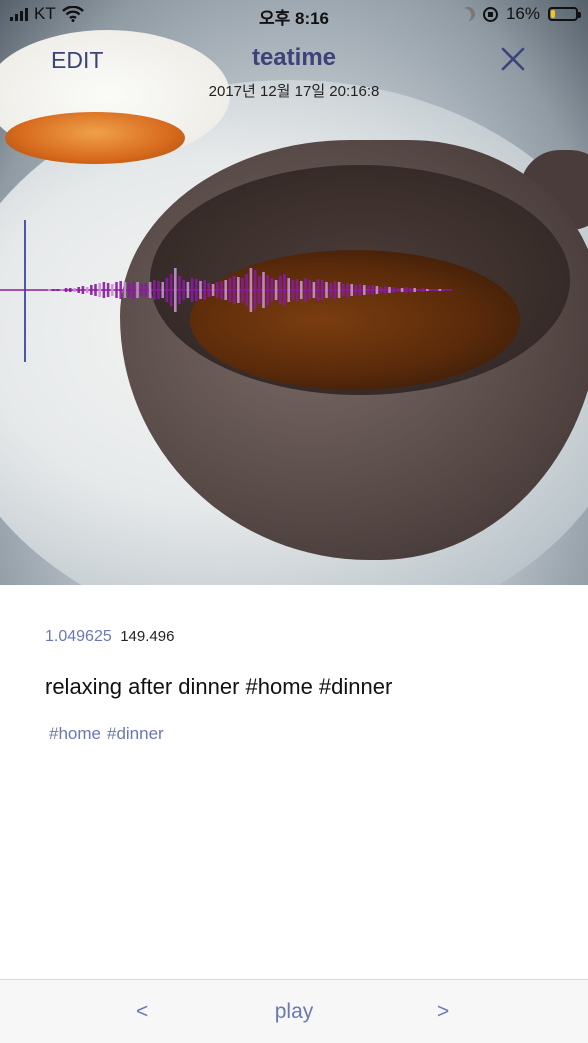 This screenshot has height=1043, width=588. Describe the element at coordinates (147, 636) in the screenshot. I see `longitude-value: 149.496` at that location.